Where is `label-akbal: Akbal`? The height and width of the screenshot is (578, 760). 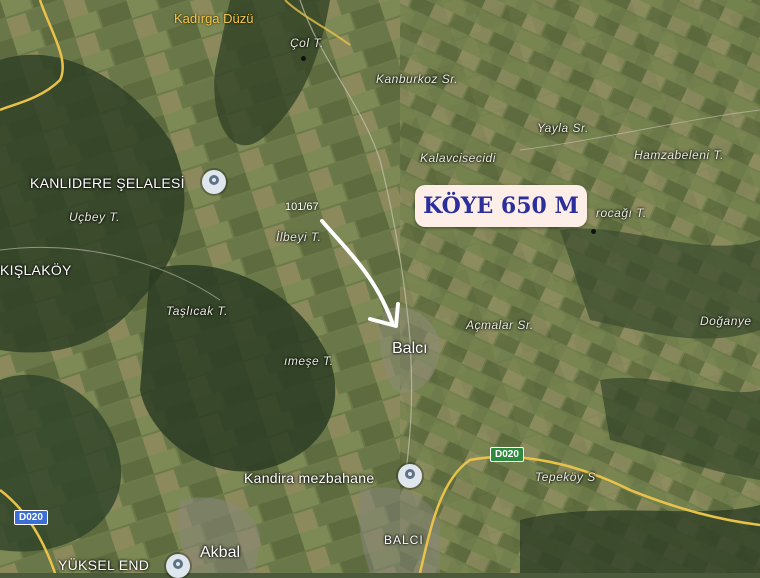
label-akbal: Akbal is located at coordinates (220, 552).